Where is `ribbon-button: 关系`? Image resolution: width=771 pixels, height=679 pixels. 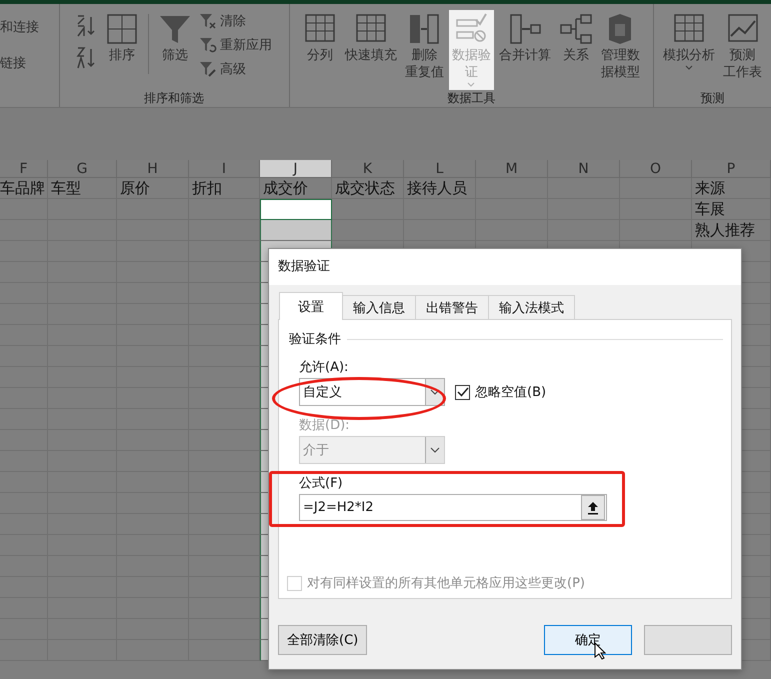
ribbon-button: 关系 is located at coordinates (576, 50).